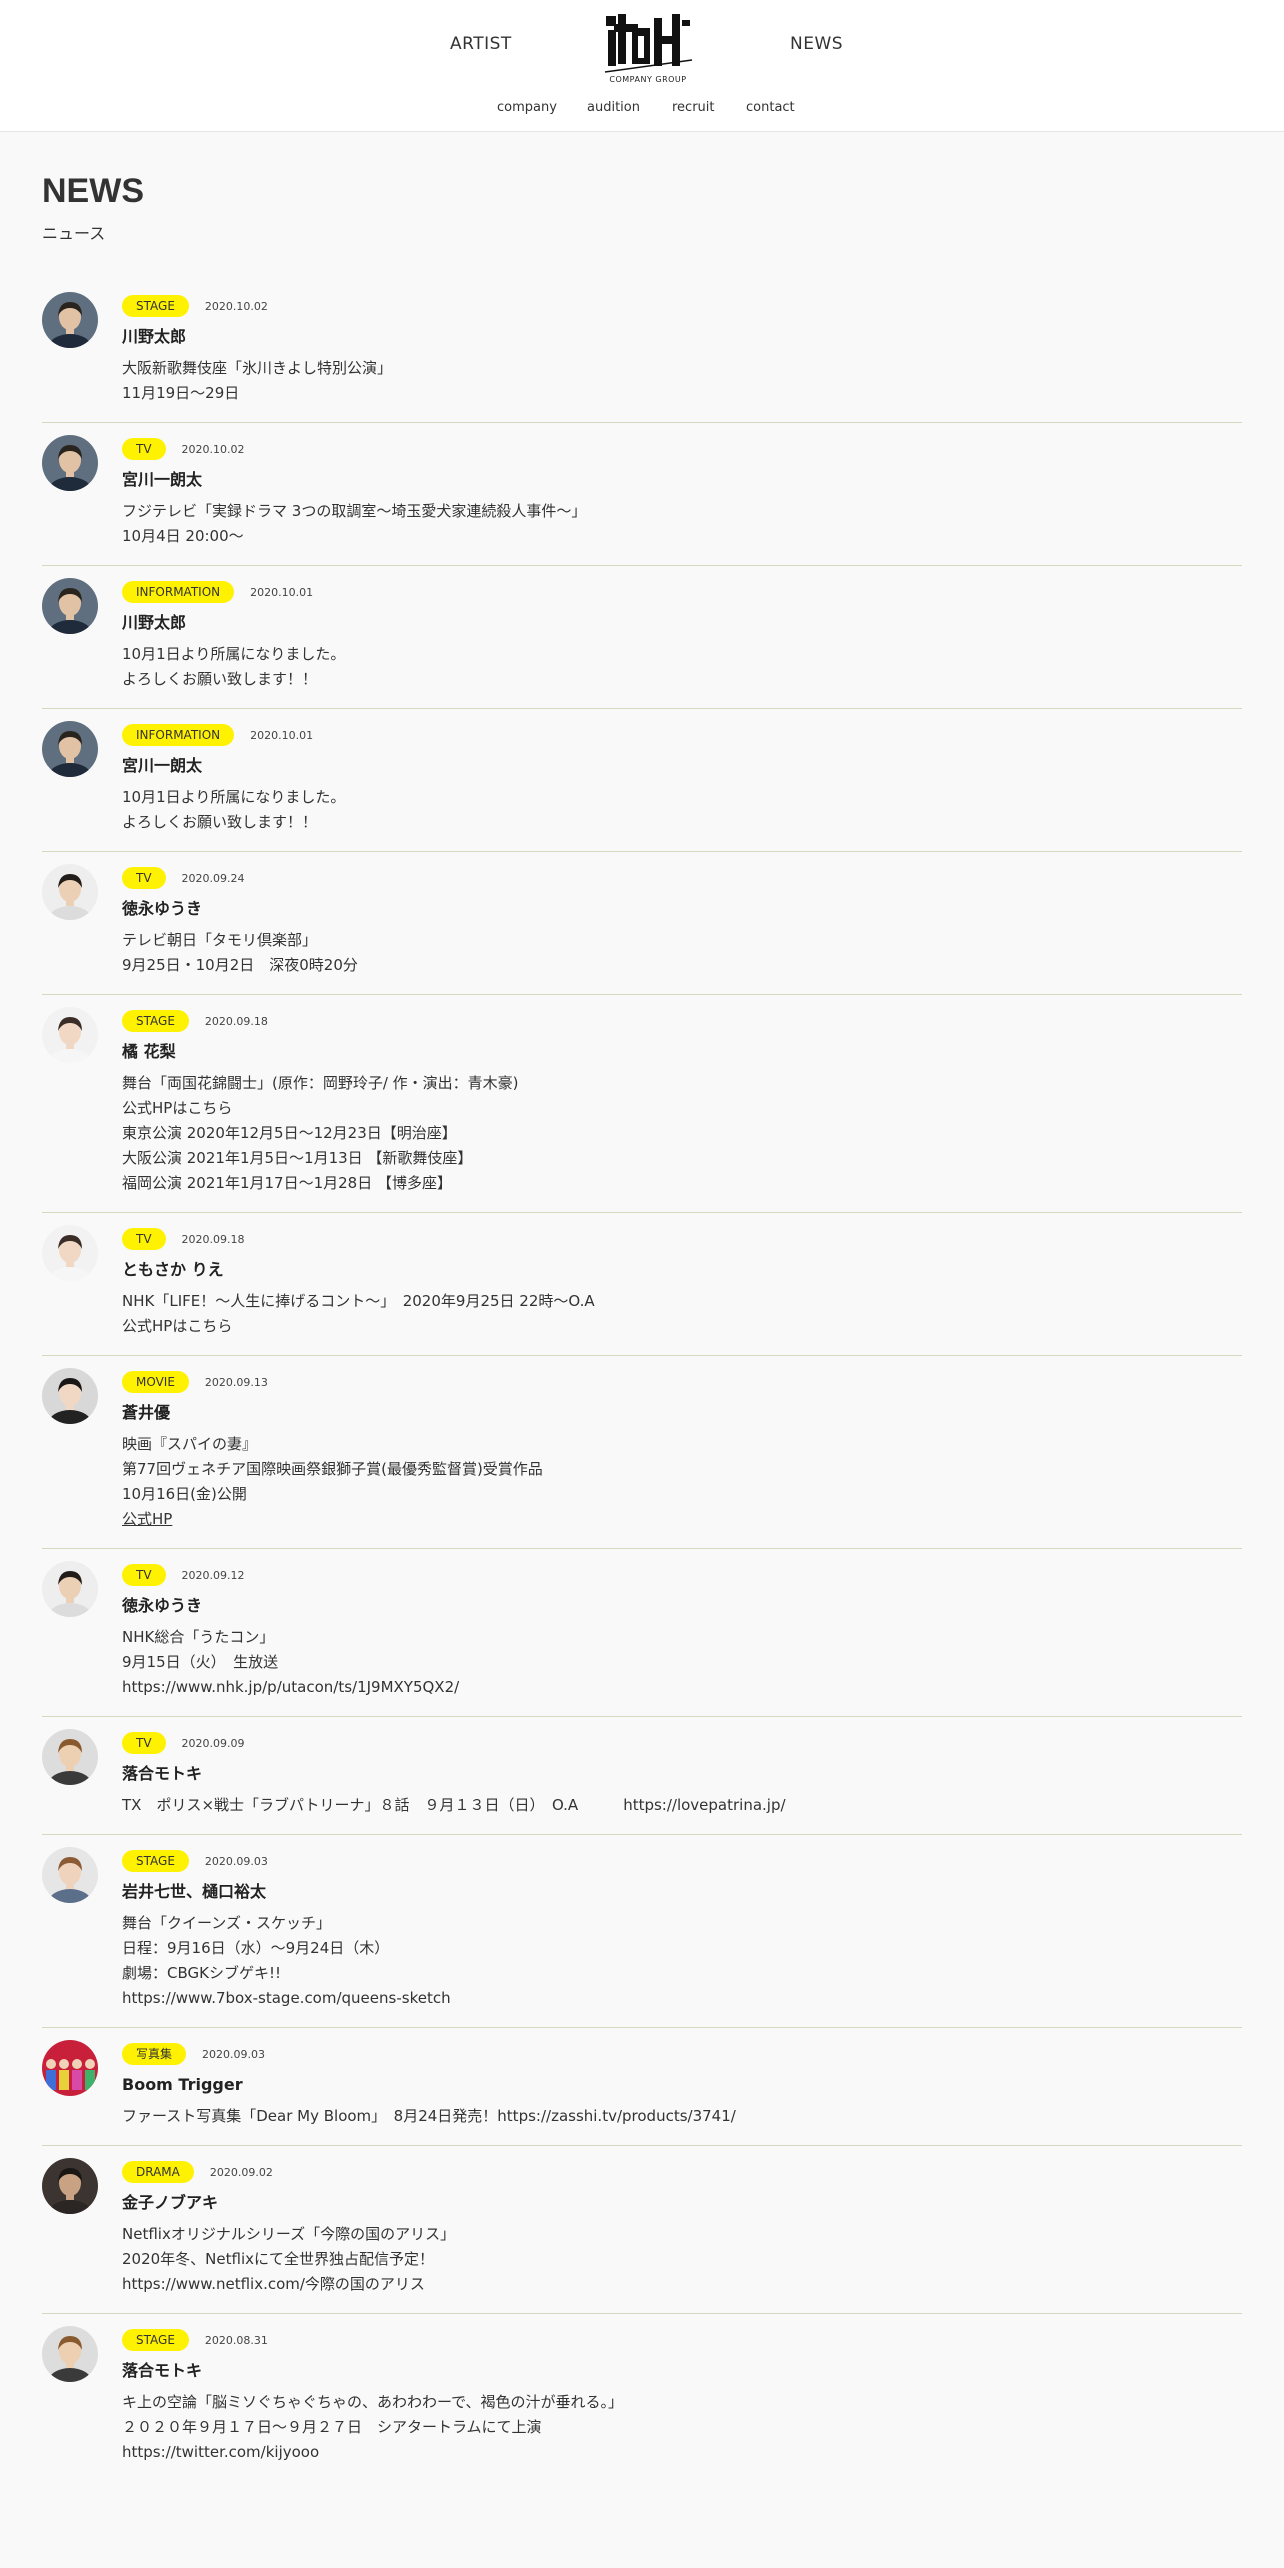 Image resolution: width=1284 pixels, height=2568 pixels. What do you see at coordinates (682, 1743) in the screenshot?
I see `news-meta: TV 2020.09.09` at bounding box center [682, 1743].